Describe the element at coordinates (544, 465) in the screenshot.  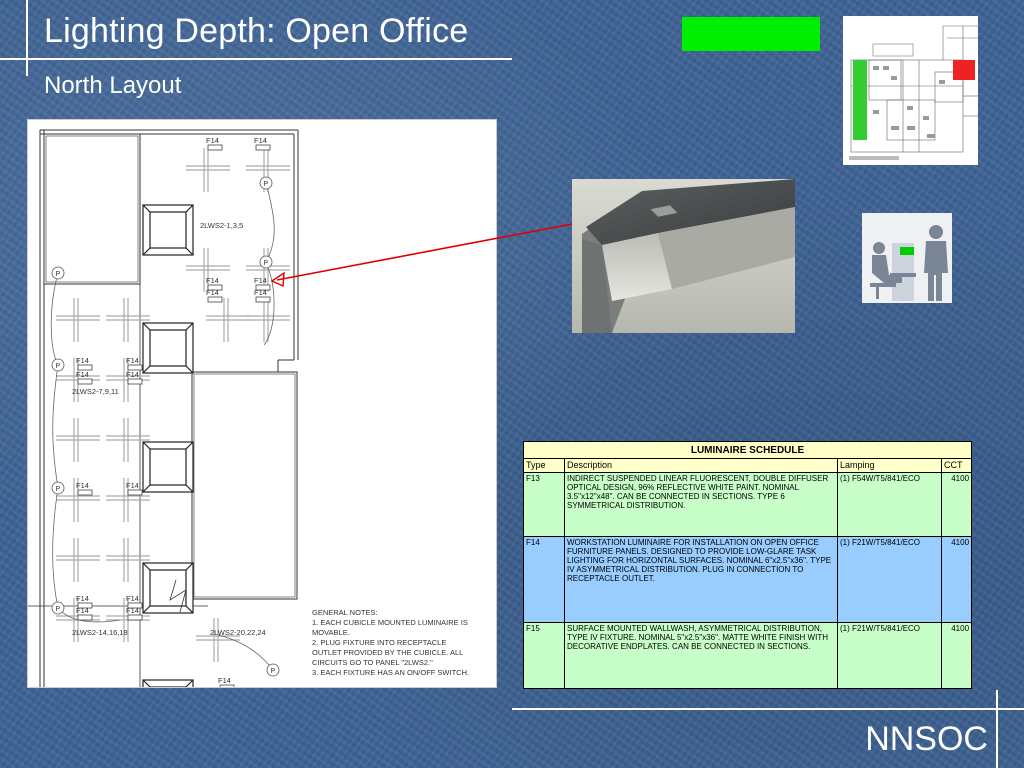
I see `column-header-type: Type` at that location.